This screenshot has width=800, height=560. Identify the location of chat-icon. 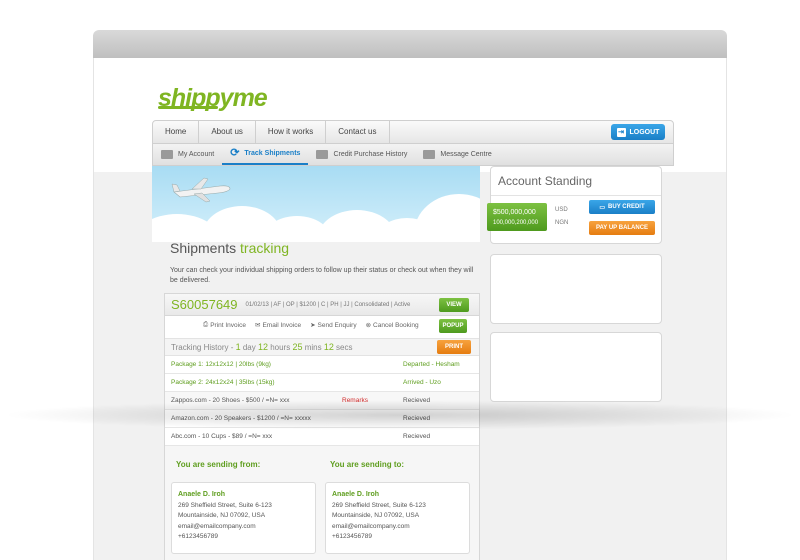
(429, 154).